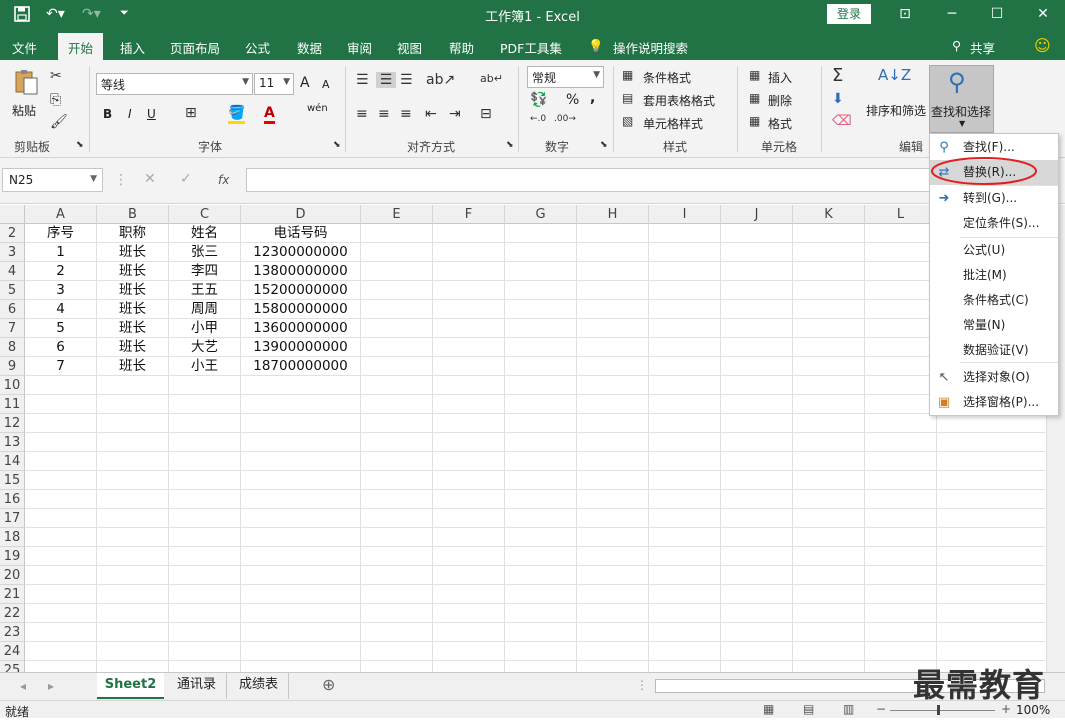  Describe the element at coordinates (205, 366) in the screenshot. I see `cell-c9: 小王` at that location.